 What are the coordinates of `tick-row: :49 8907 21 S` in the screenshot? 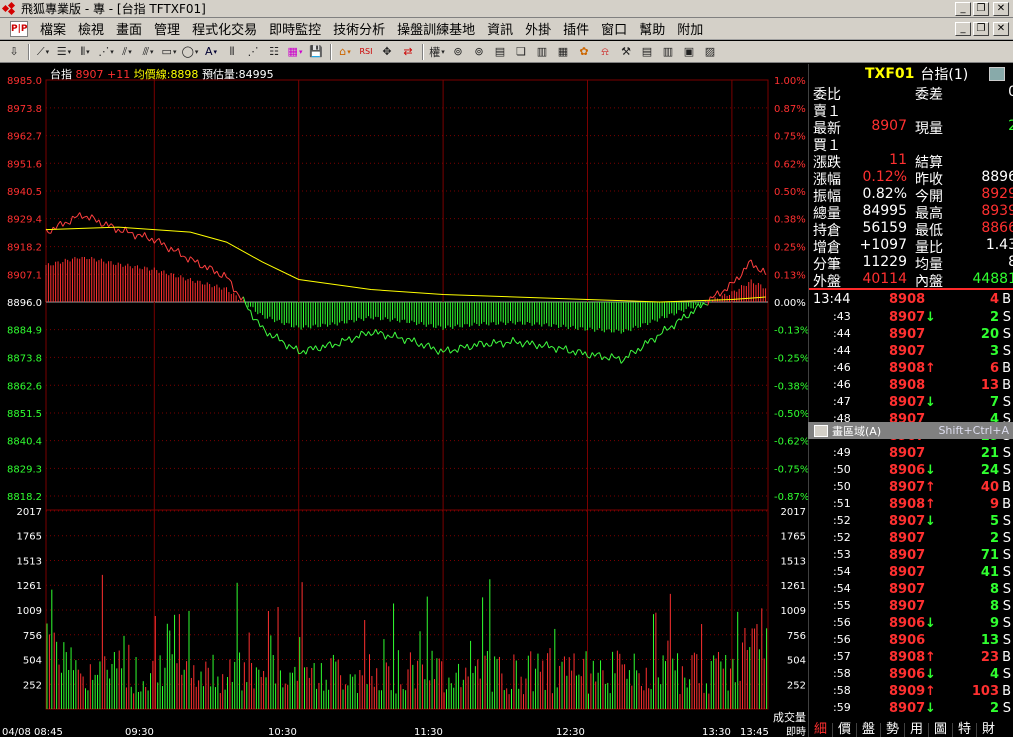 It's located at (911, 454).